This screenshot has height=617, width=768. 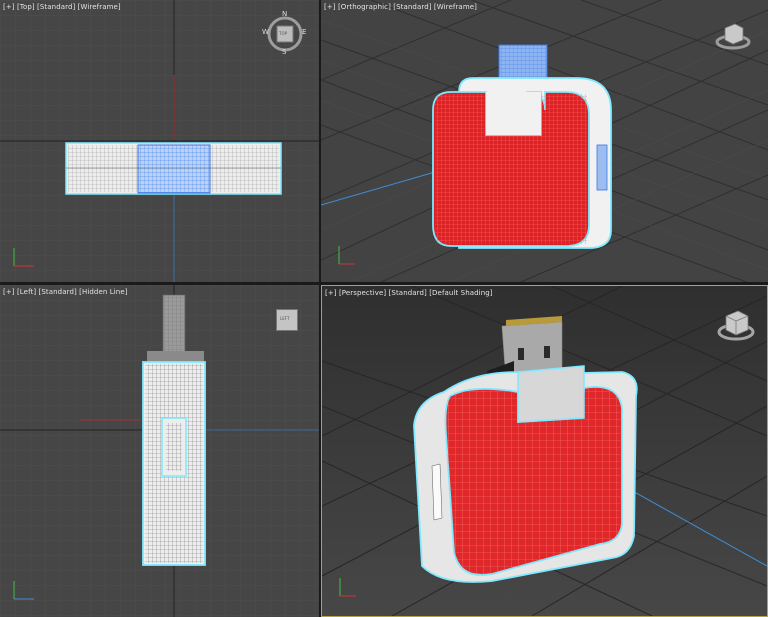 What do you see at coordinates (285, 14) in the screenshot?
I see `compass-north: N` at bounding box center [285, 14].